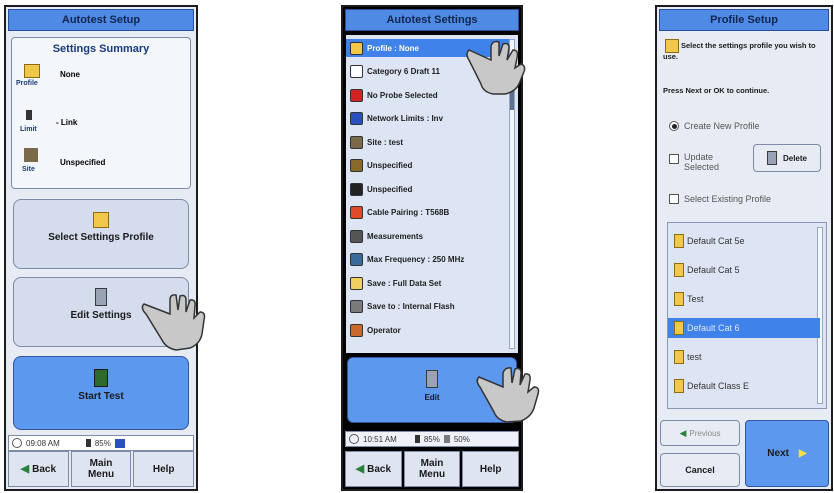 The height and width of the screenshot is (493, 834). What do you see at coordinates (101, 237) in the screenshot?
I see `select-settings-profile-label: Select Settings Profile` at bounding box center [101, 237].